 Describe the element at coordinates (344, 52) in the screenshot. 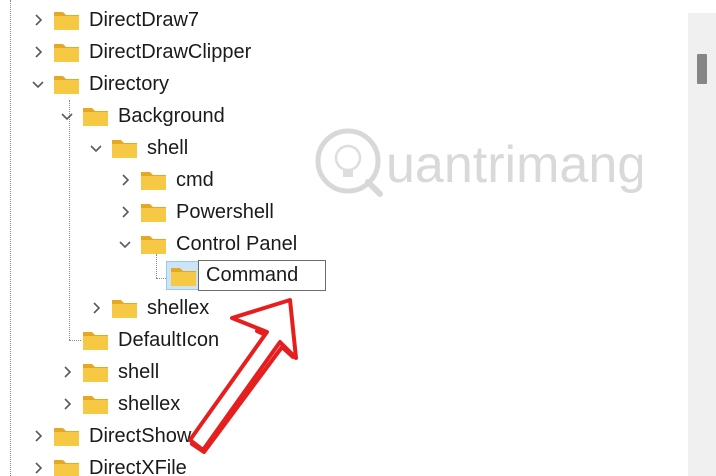

I see `tree-item-directdrawclipper: DirectDrawClipper` at that location.